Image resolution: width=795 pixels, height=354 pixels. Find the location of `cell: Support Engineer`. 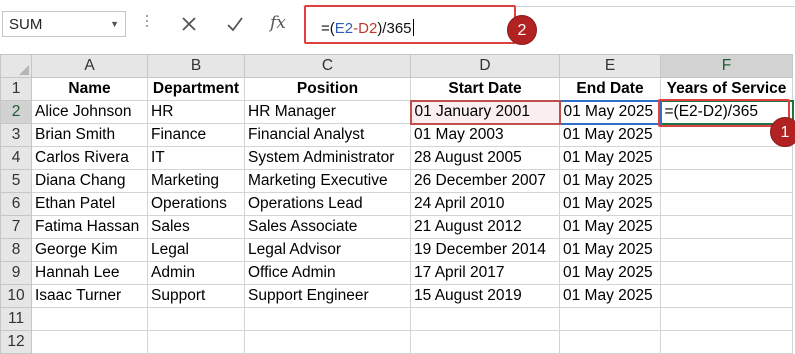

cell: Support Engineer is located at coordinates (327, 296).